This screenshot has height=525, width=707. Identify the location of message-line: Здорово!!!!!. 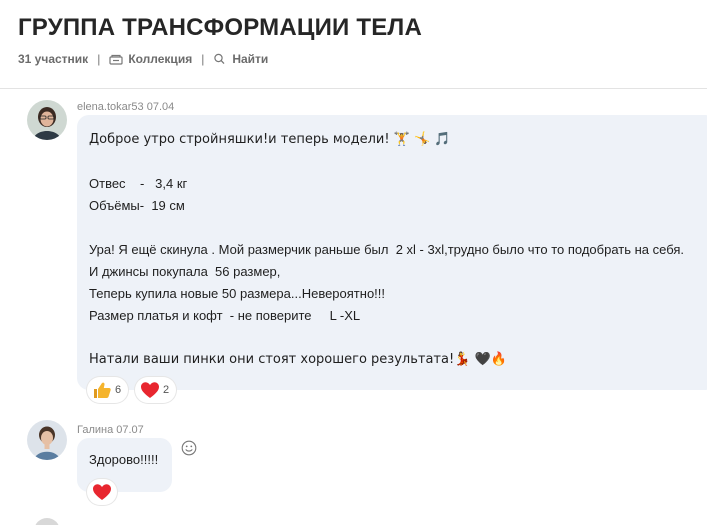
(124, 459).